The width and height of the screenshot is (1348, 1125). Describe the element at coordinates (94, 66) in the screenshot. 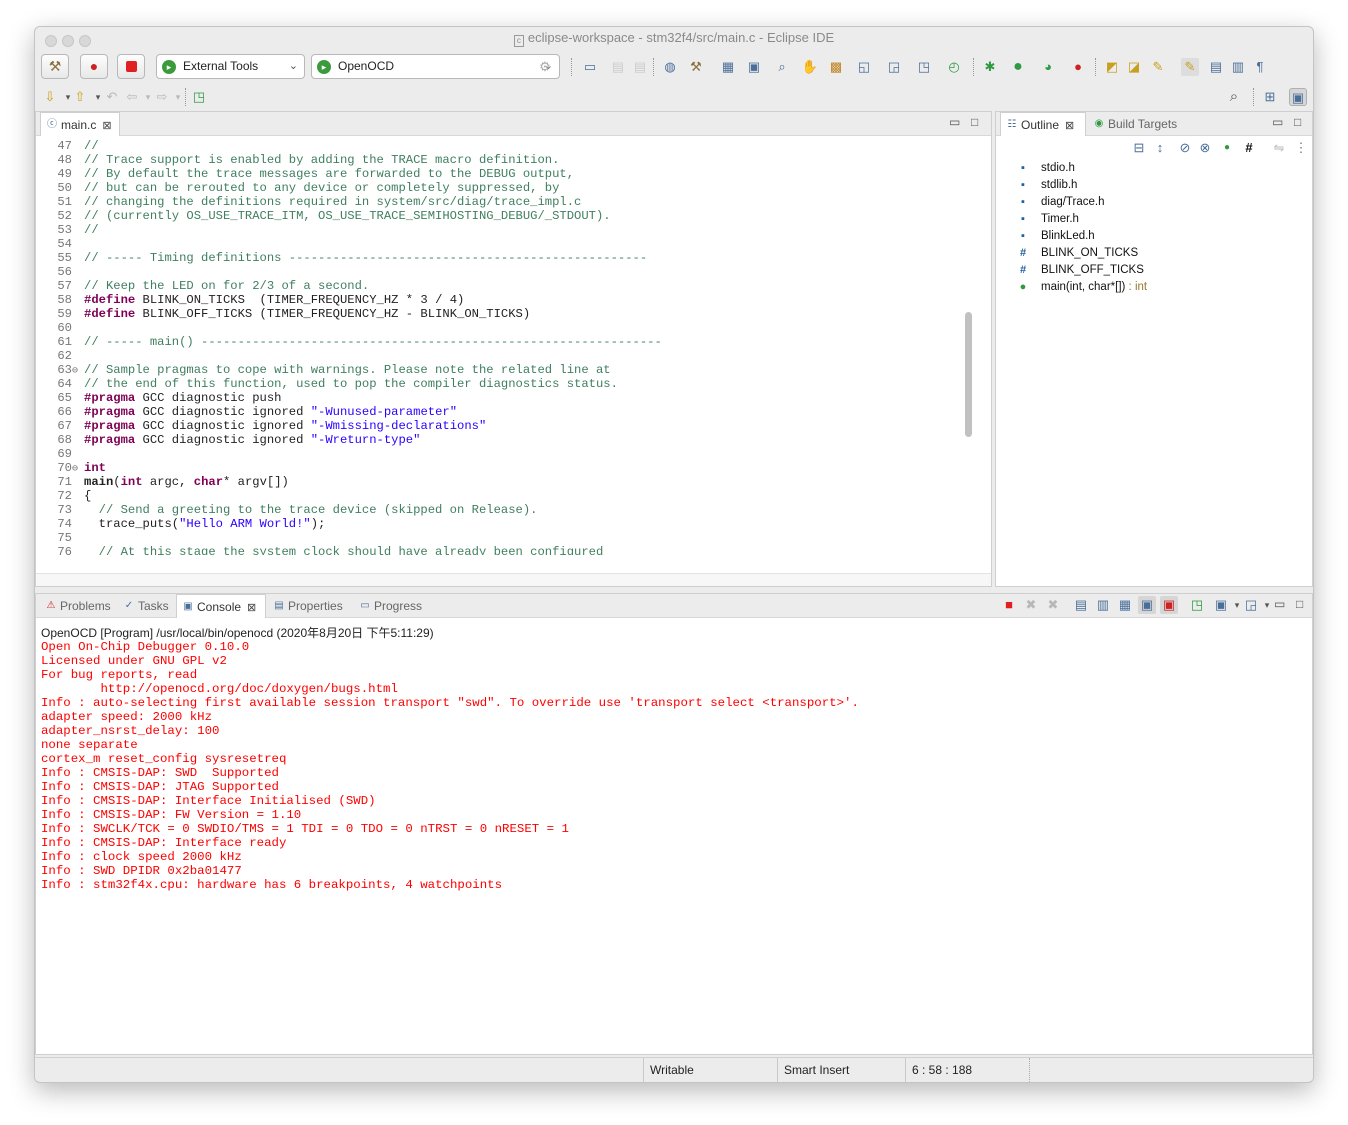

I see `run-external-tool-button: ●` at that location.